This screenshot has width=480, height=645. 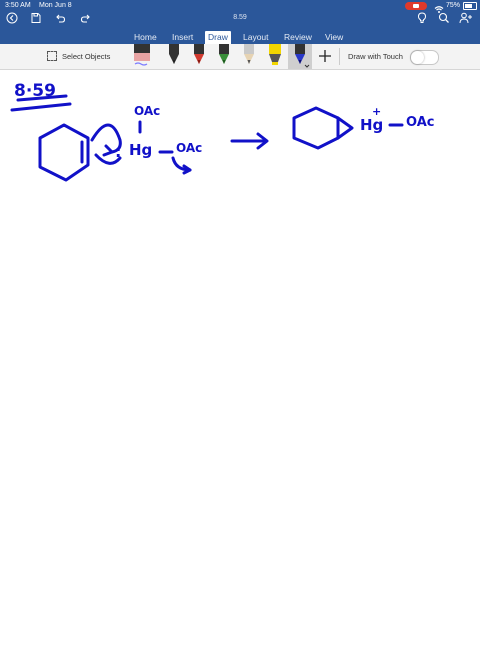 What do you see at coordinates (417, 57) in the screenshot?
I see `toggle-knob` at bounding box center [417, 57].